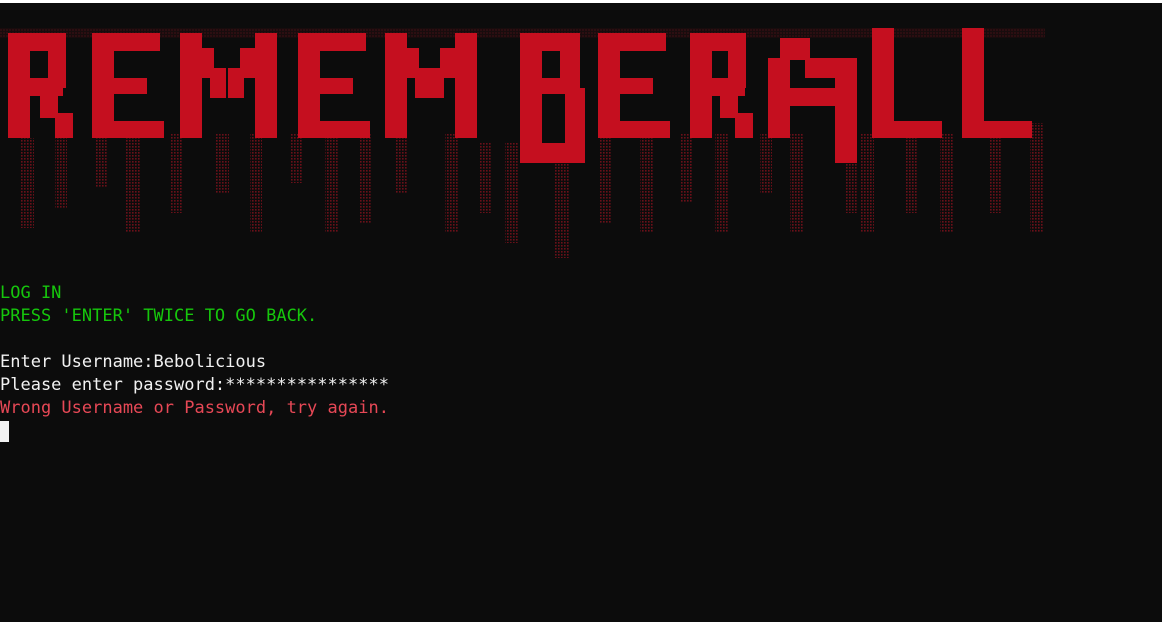 This screenshot has width=1162, height=622. I want to click on error-message: Wrong Username or Password, try again., so click(194, 408).